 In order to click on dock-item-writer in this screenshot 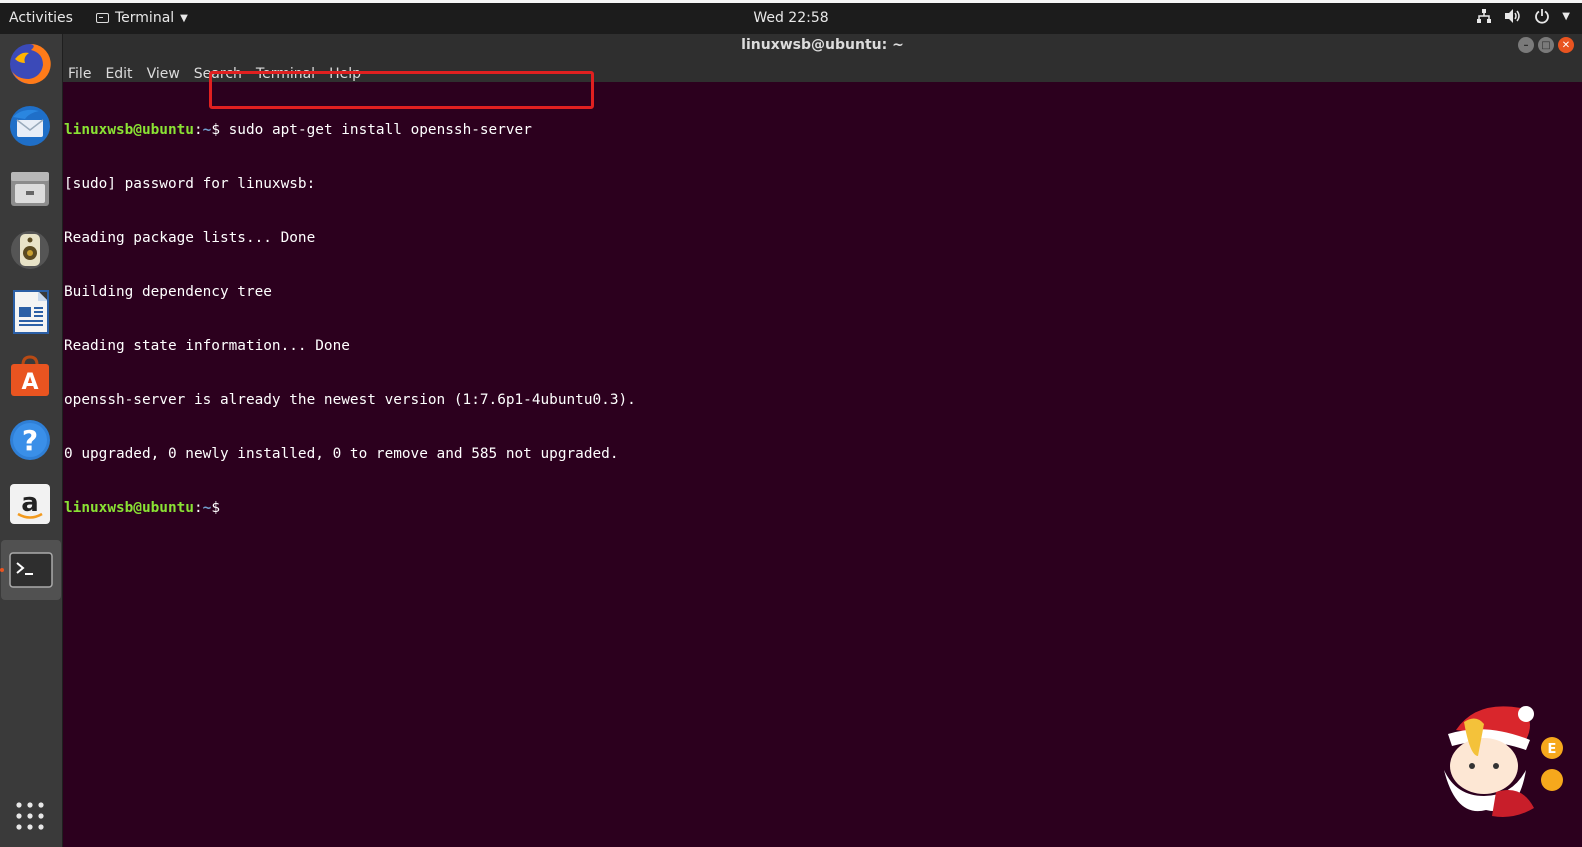, I will do `click(30, 312)`.